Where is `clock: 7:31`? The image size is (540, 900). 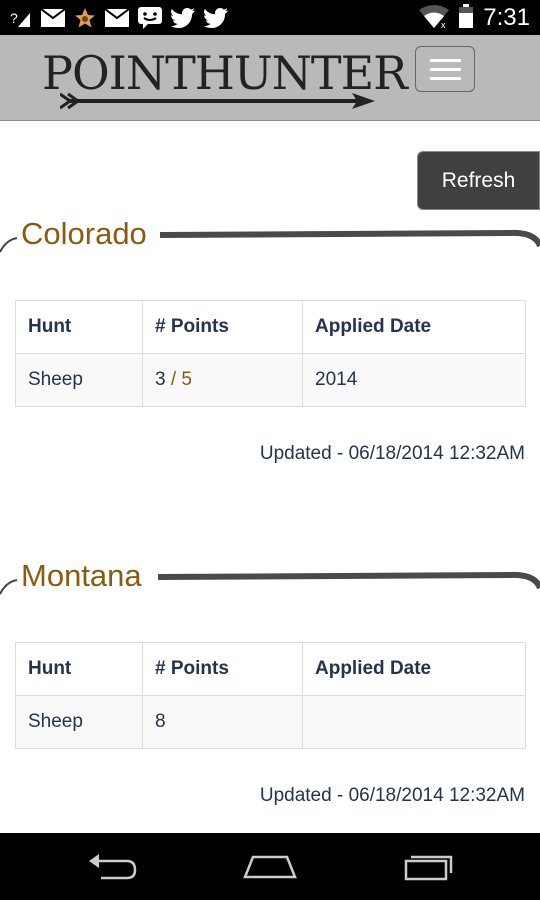
clock: 7:31 is located at coordinates (506, 17).